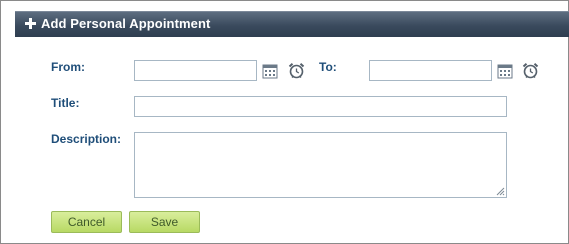  What do you see at coordinates (68, 67) in the screenshot?
I see `from-label: From:` at bounding box center [68, 67].